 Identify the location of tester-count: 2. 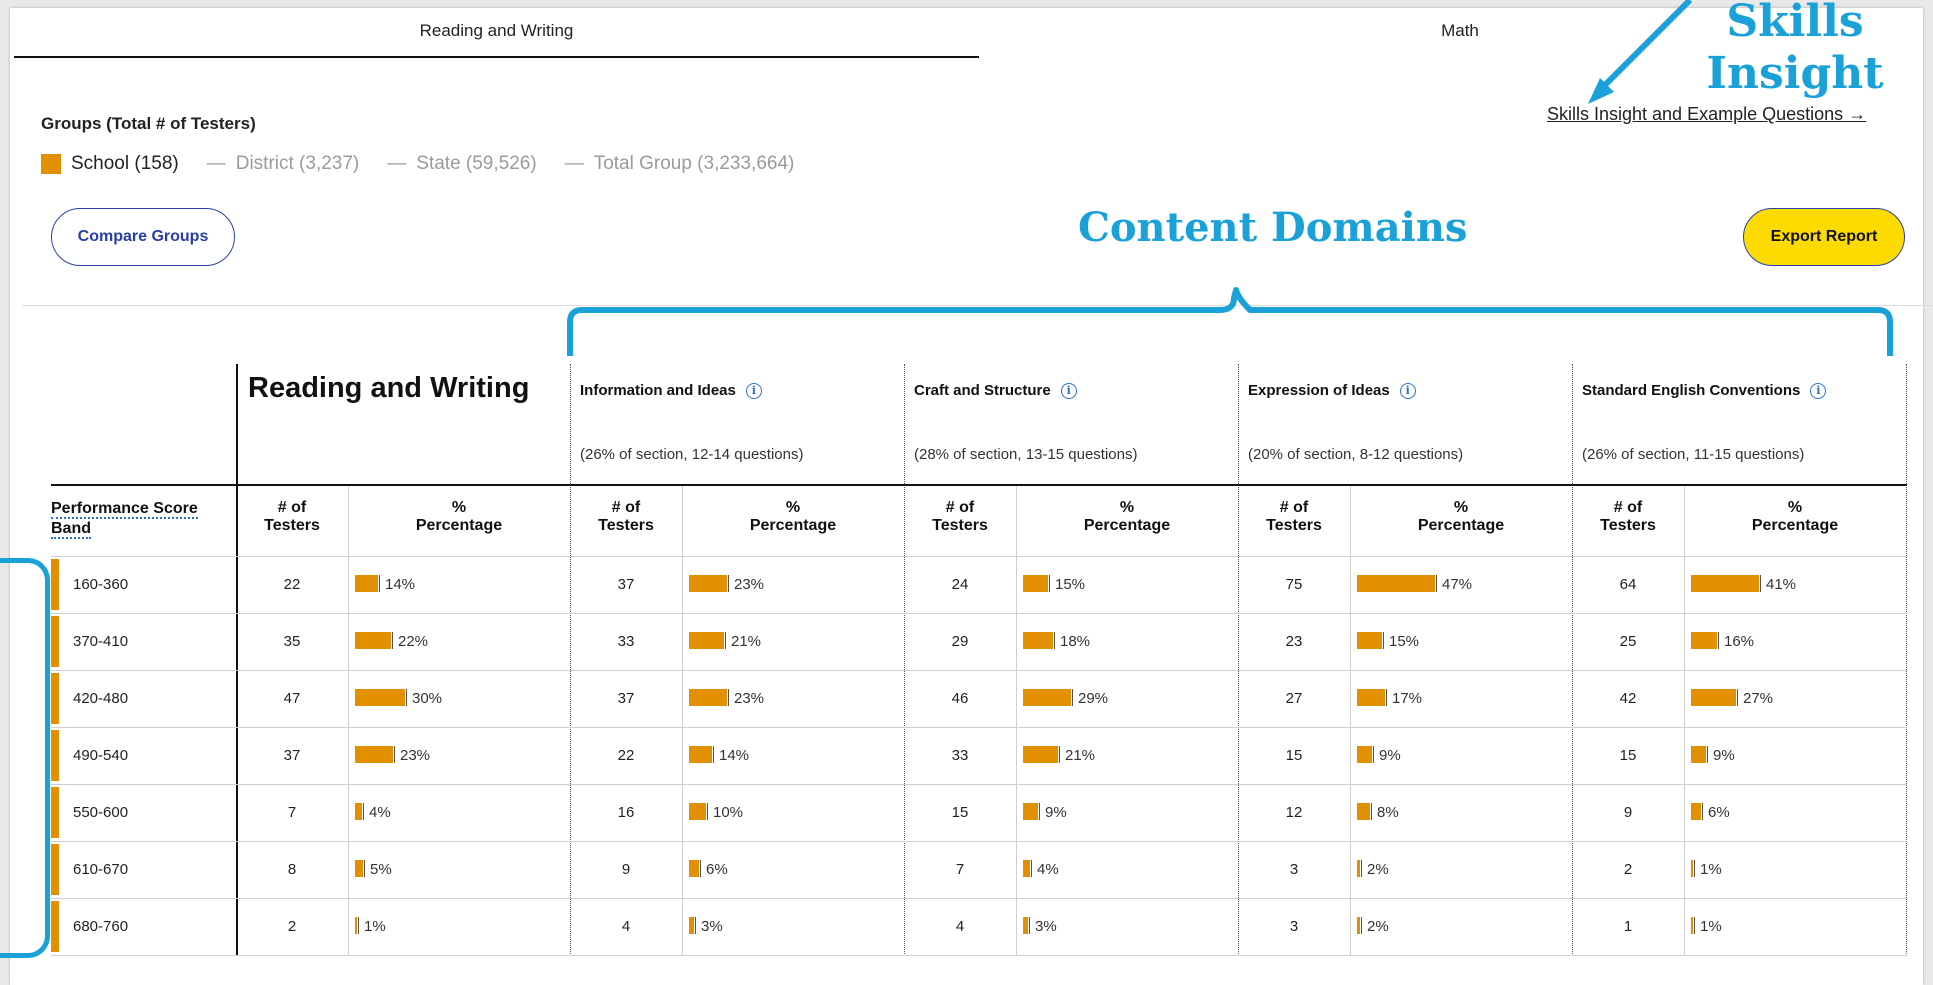
(1628, 869).